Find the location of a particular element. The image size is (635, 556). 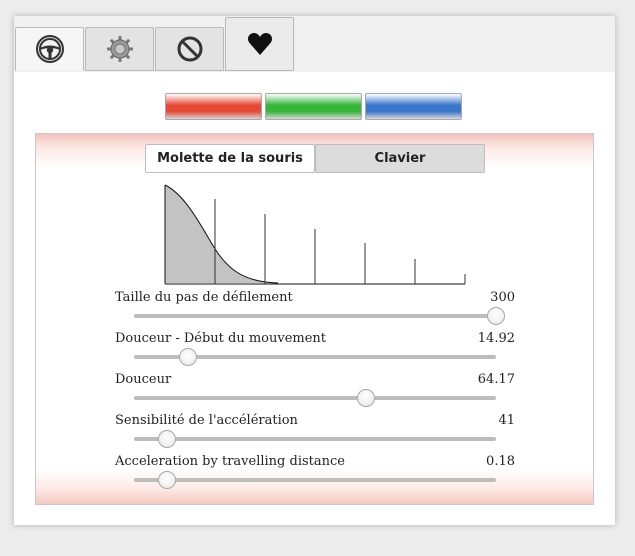

tab-heart is located at coordinates (259, 44).